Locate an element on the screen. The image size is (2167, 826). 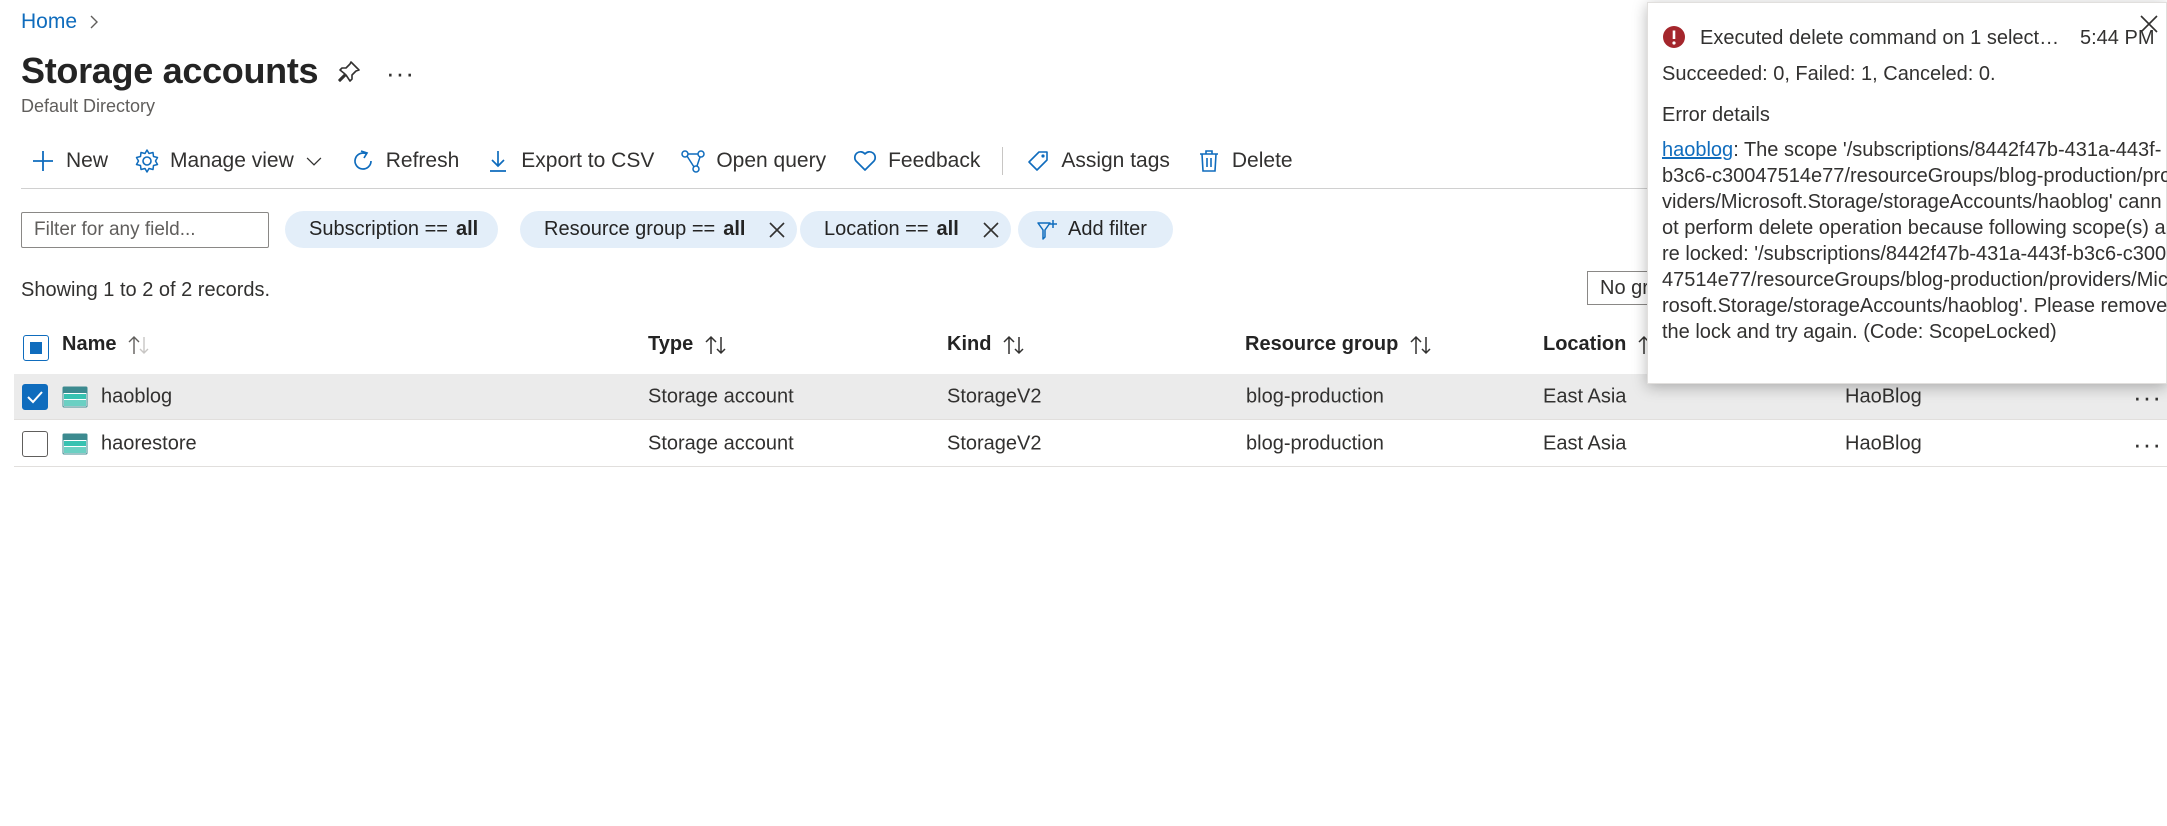
manage-view-button: Manage view is located at coordinates (229, 161).